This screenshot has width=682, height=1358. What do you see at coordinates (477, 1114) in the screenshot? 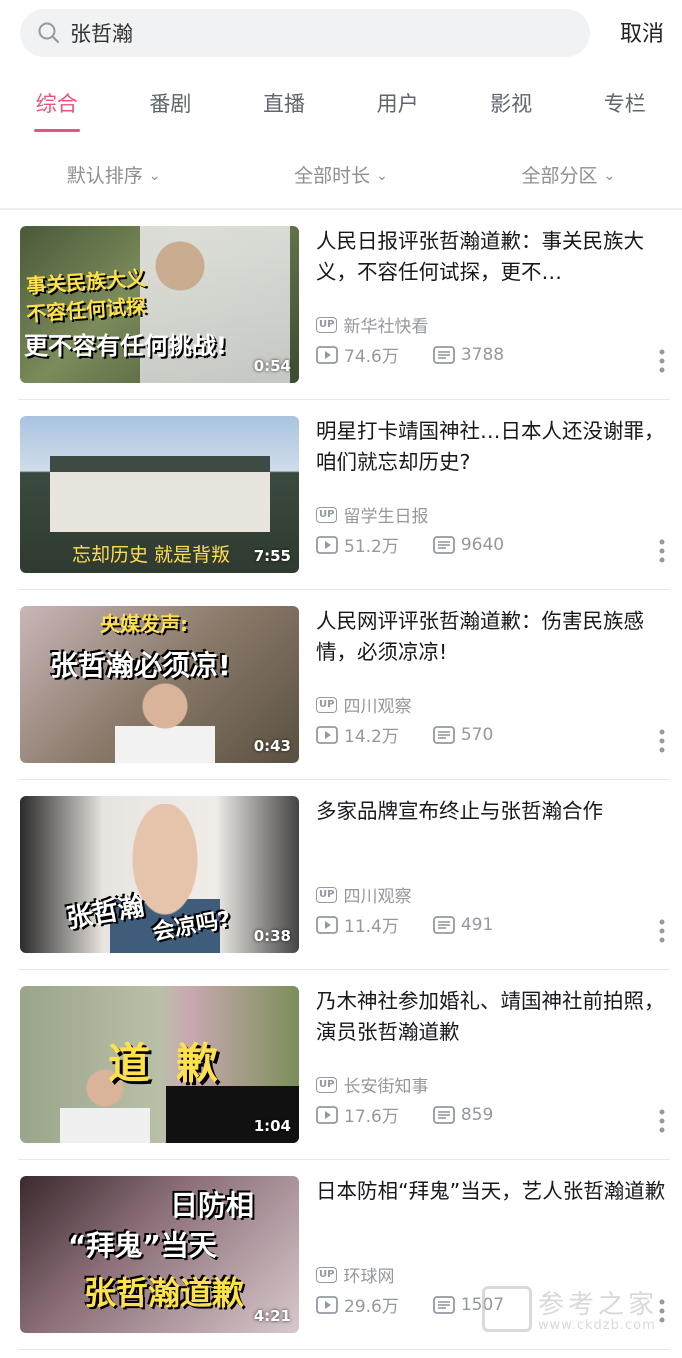
I see `danmaku-count: 859` at bounding box center [477, 1114].